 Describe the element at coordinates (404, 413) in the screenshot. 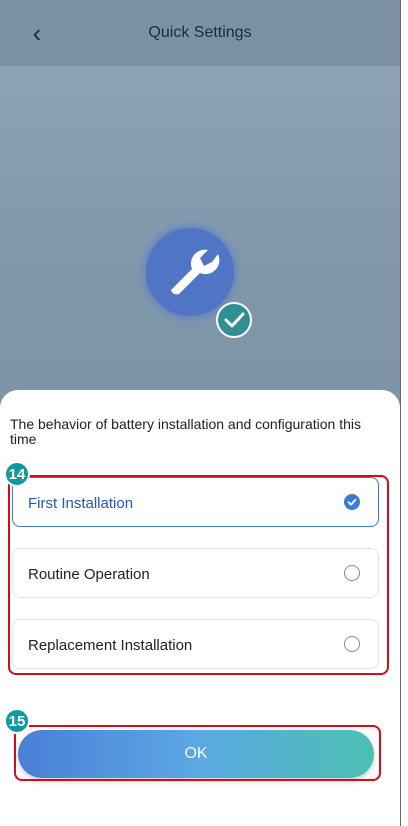

I see `page-margin` at that location.